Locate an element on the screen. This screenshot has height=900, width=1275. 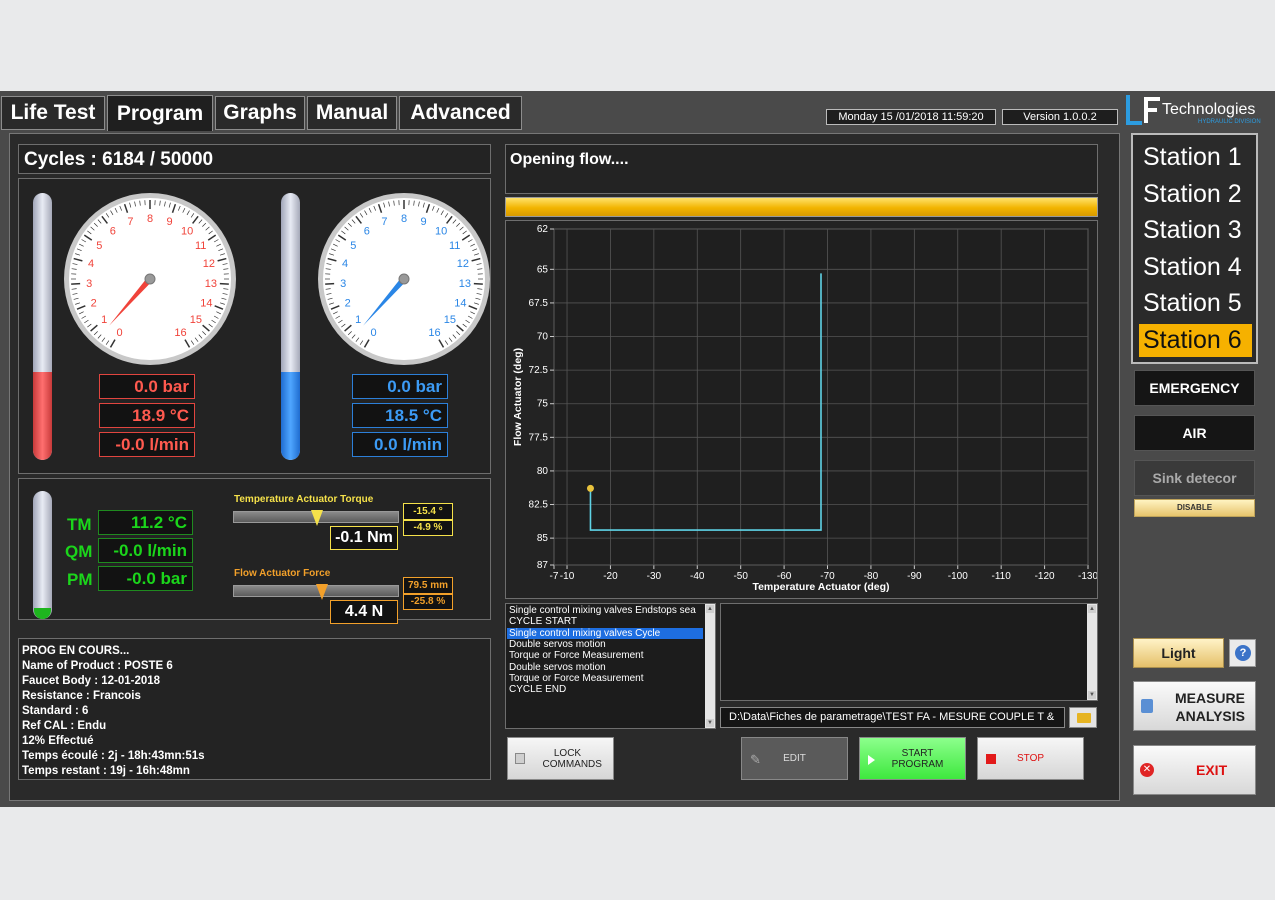
station-3: Station 3 is located at coordinates (1195, 230).